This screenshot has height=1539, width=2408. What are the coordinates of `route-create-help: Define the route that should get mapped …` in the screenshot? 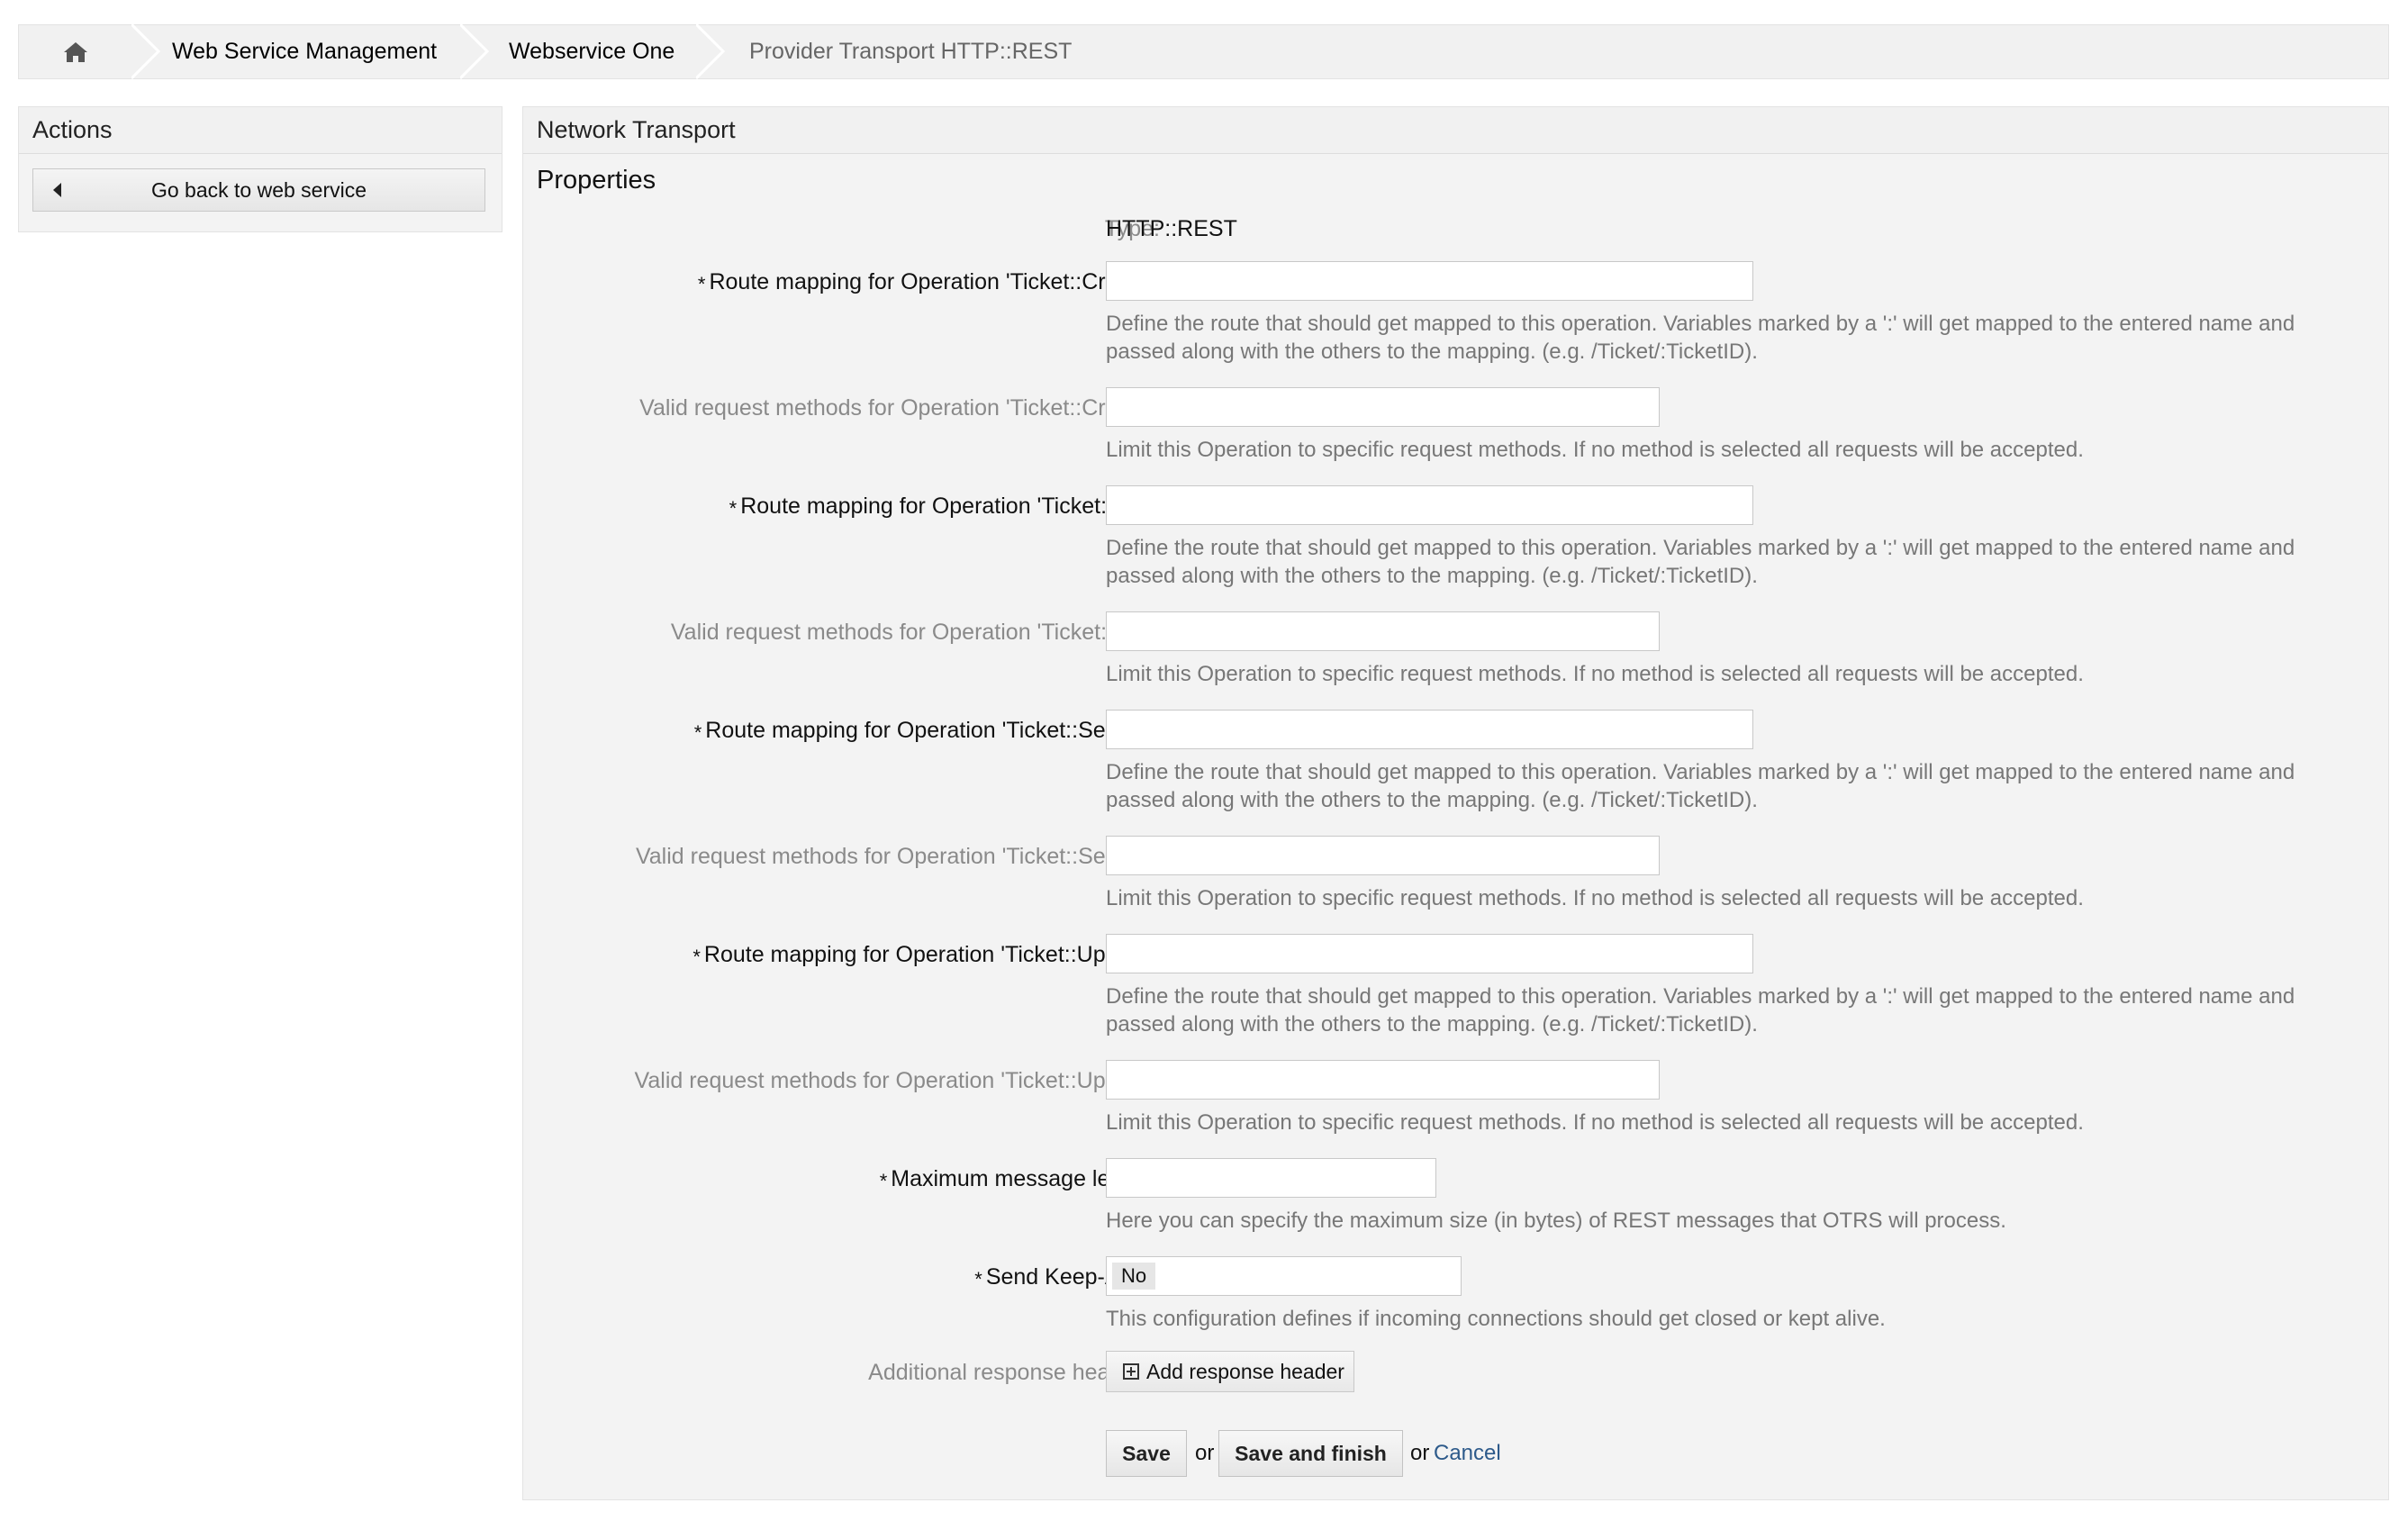 It's located at (1700, 338).